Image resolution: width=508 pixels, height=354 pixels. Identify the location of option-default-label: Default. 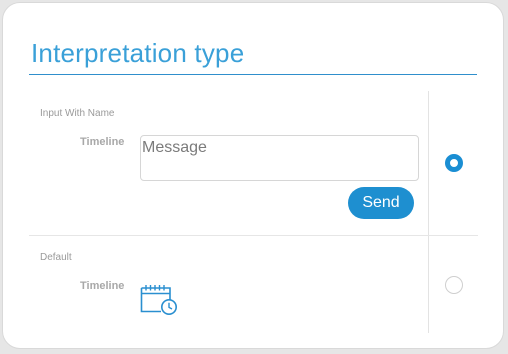
(56, 257).